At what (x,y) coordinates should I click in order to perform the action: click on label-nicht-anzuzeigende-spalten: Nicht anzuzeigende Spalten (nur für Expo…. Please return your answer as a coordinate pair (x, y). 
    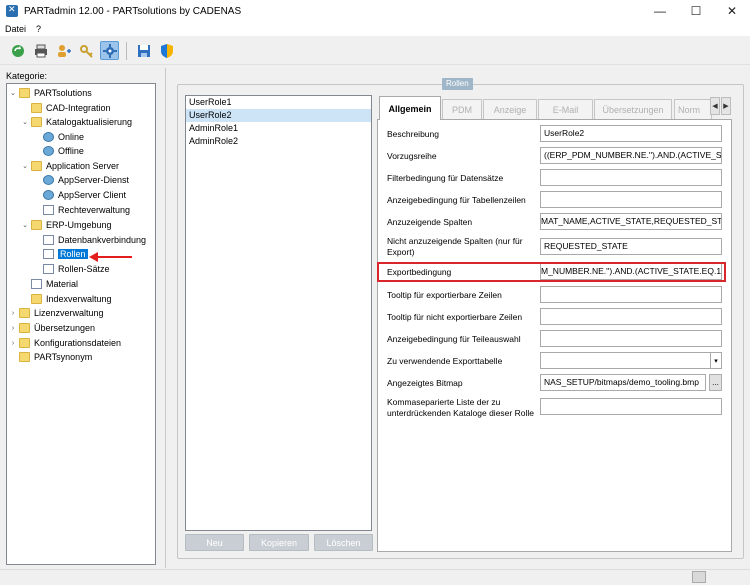
    Looking at the image, I should click on (455, 246).